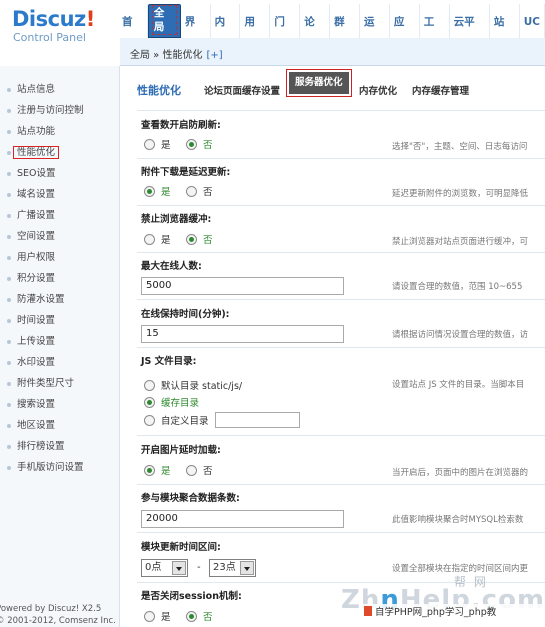 This screenshot has height=627, width=545. Describe the element at coordinates (375, 34) in the screenshot. I see `nav-operations: 运营` at that location.